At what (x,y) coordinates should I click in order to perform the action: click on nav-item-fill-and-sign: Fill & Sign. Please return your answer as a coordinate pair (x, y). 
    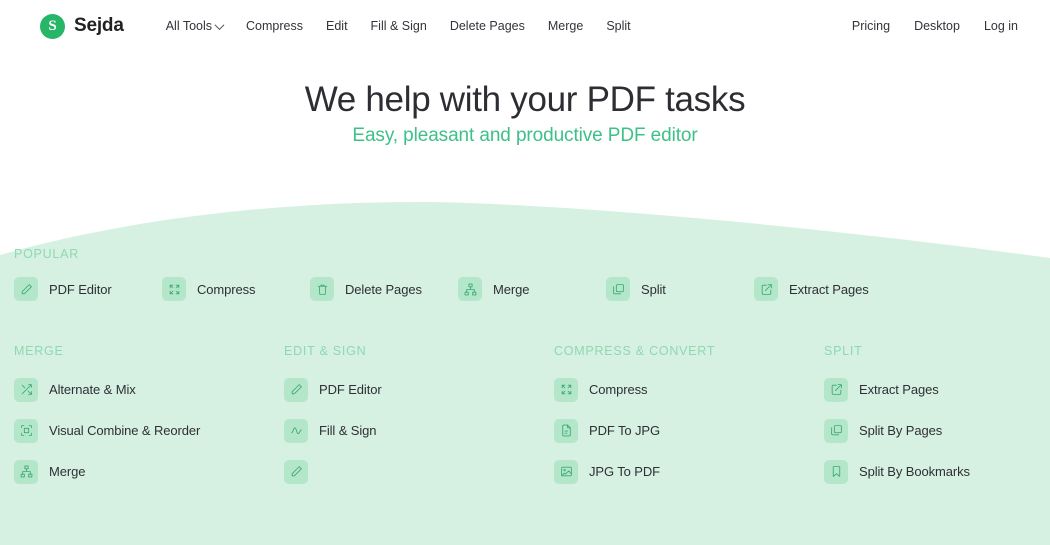
    Looking at the image, I should click on (399, 26).